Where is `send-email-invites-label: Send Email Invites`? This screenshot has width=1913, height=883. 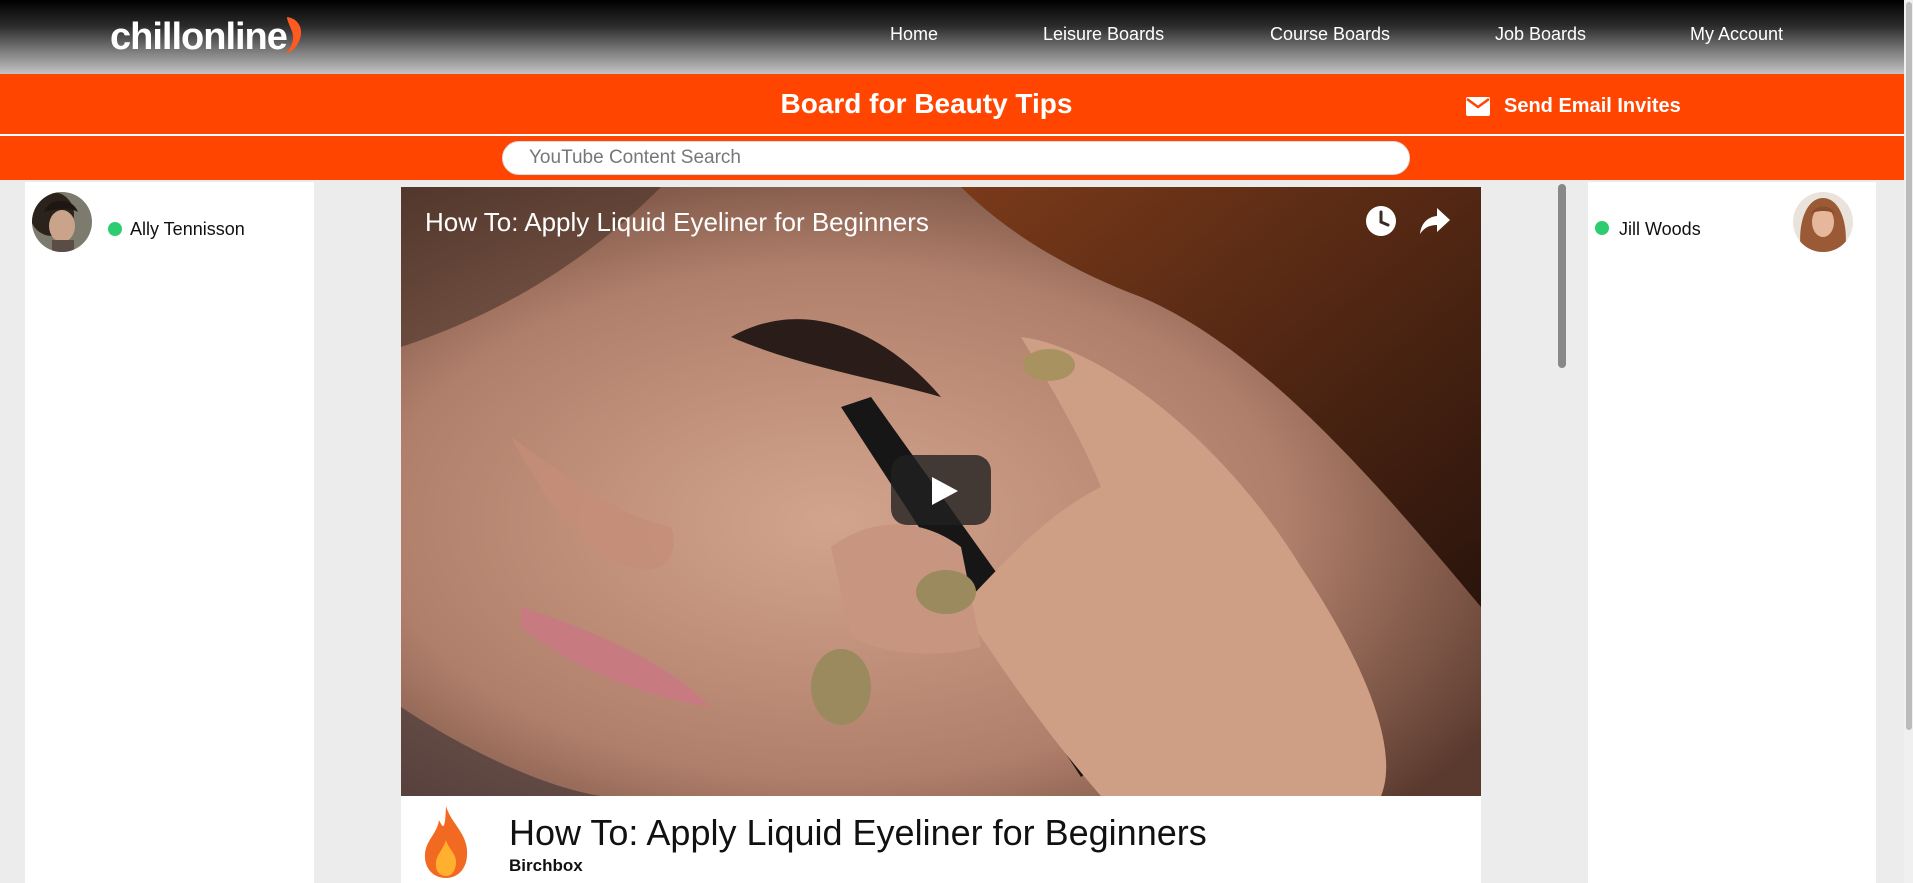
send-email-invites-label: Send Email Invites is located at coordinates (1592, 105).